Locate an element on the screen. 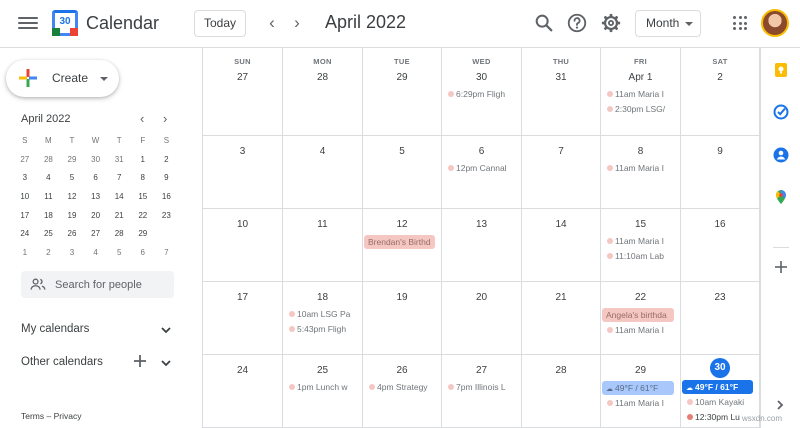 The image size is (800, 428). mini-calendar-day: 30 is located at coordinates (167, 234).